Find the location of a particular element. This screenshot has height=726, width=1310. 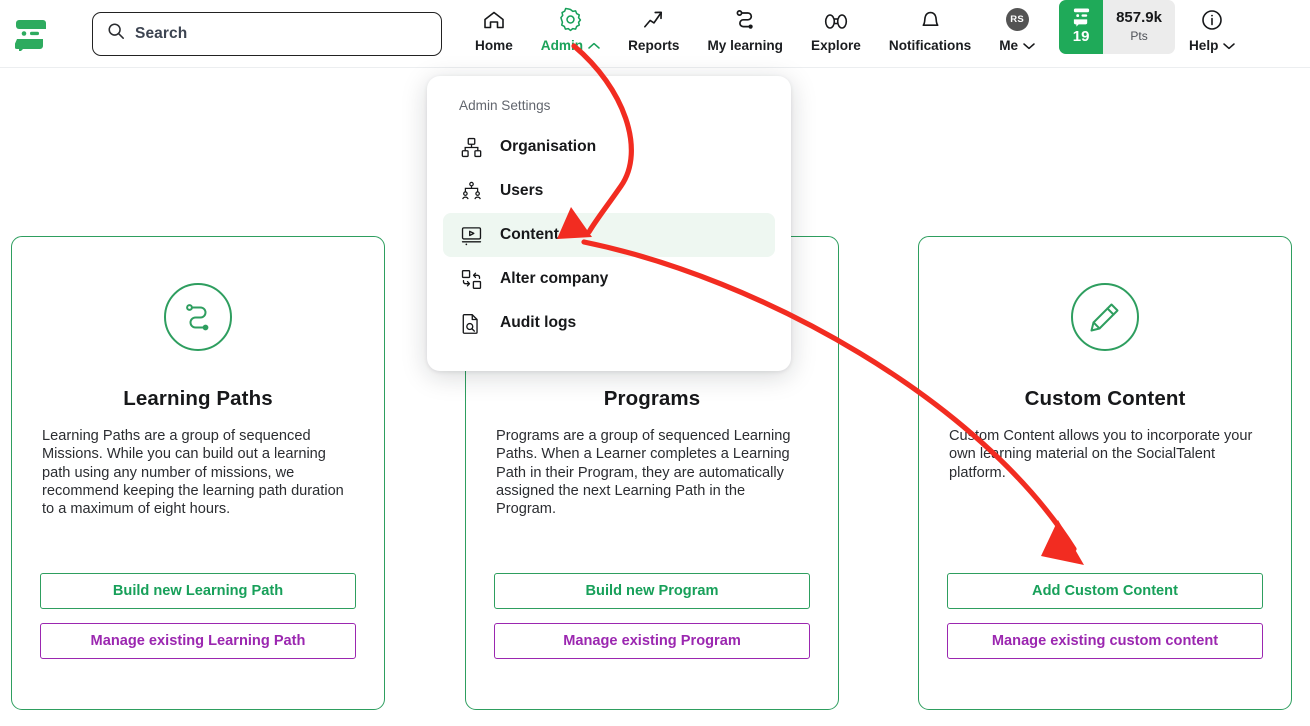

binoculars-icon is located at coordinates (836, 20).